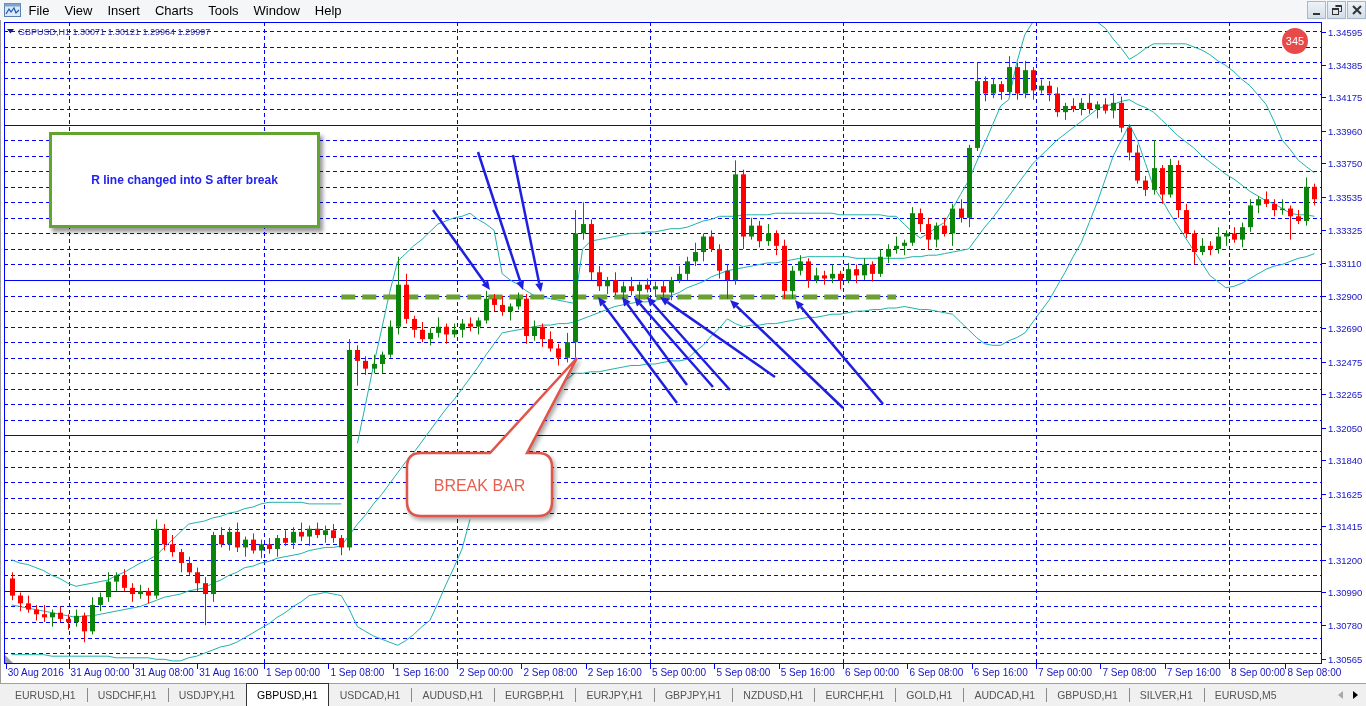 Image resolution: width=1366 pixels, height=706 pixels. I want to click on text-note: R line changed into S after break, so click(184, 180).